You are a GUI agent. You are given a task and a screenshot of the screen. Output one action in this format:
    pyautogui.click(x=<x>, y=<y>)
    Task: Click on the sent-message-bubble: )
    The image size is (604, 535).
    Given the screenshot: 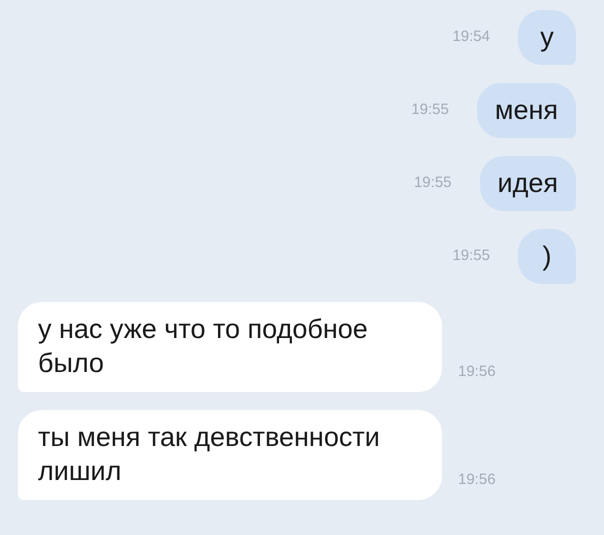 What is the action you would take?
    pyautogui.click(x=547, y=256)
    